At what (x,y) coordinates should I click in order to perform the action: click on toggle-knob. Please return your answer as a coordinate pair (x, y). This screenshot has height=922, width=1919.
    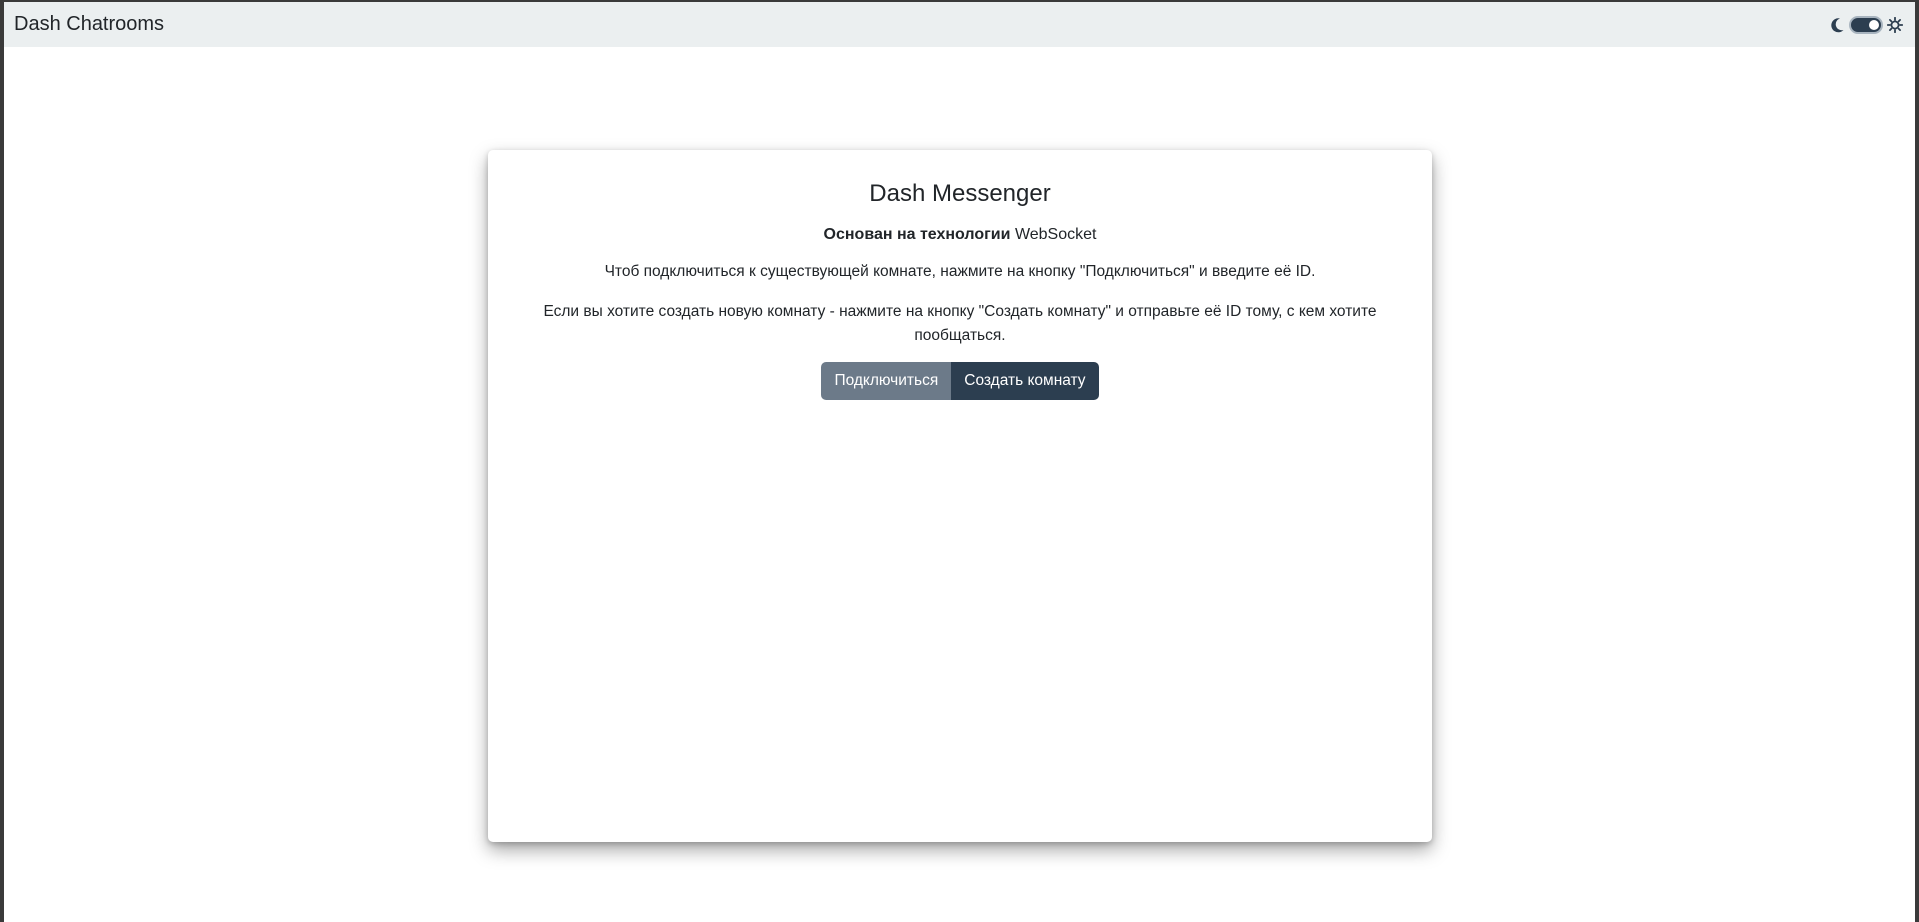
    Looking at the image, I should click on (1874, 24).